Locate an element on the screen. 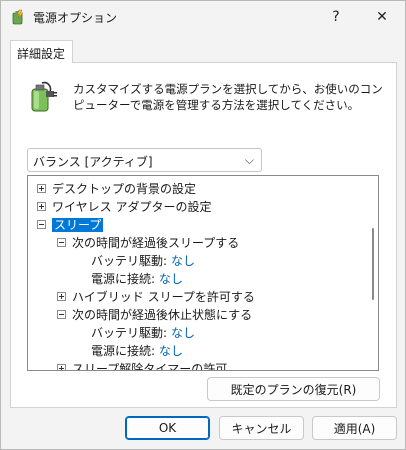 The height and width of the screenshot is (450, 406). apply-button: 適用(A) is located at coordinates (354, 428).